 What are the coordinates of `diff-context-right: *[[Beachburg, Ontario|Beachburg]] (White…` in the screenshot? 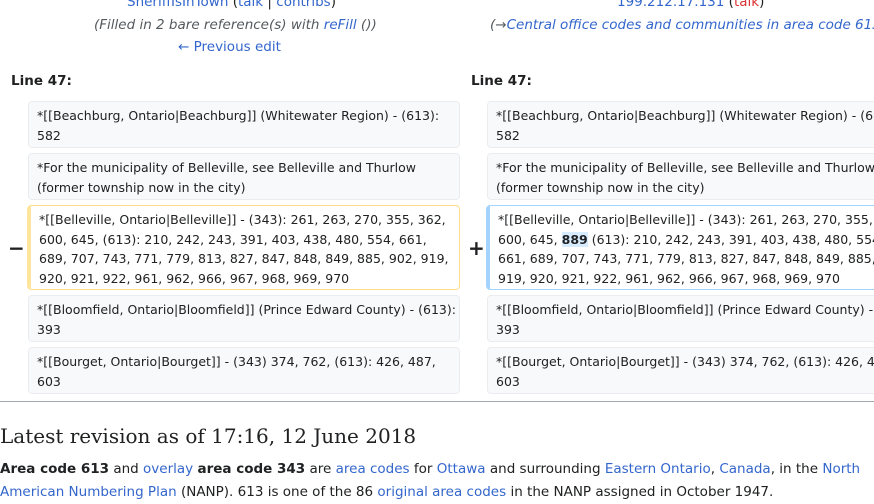 It's located at (680, 124).